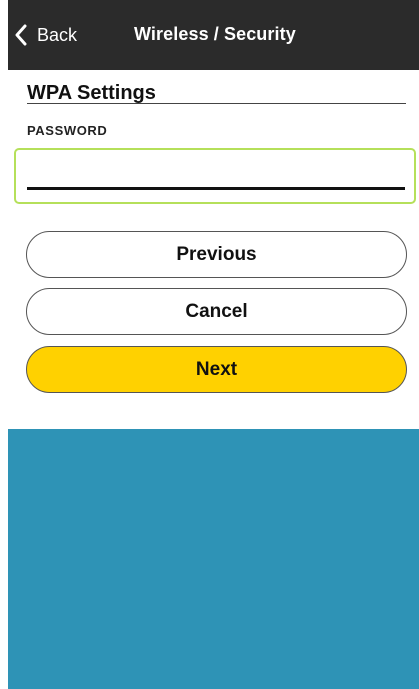 This screenshot has width=419, height=689. Describe the element at coordinates (21, 35) in the screenshot. I see `chevron-left-icon` at that location.